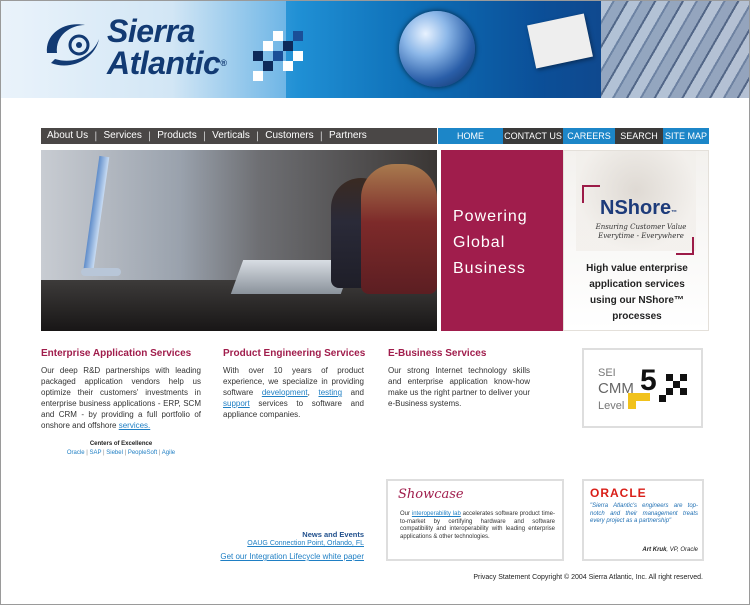  I want to click on nav-customers: Customers, so click(289, 136).